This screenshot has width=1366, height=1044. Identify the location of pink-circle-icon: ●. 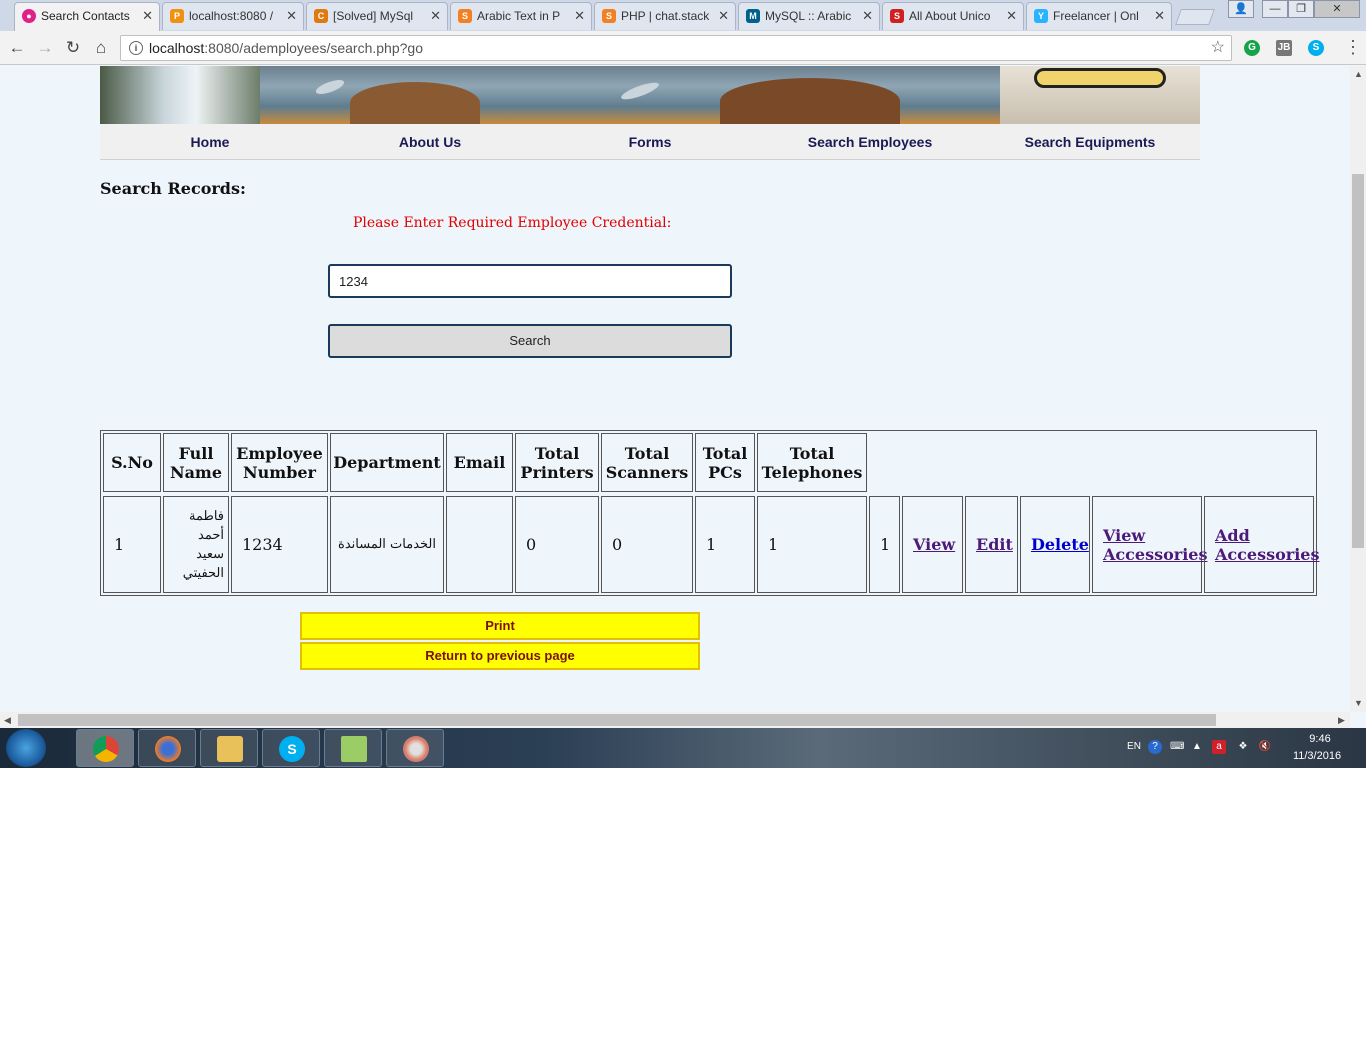
(29, 16).